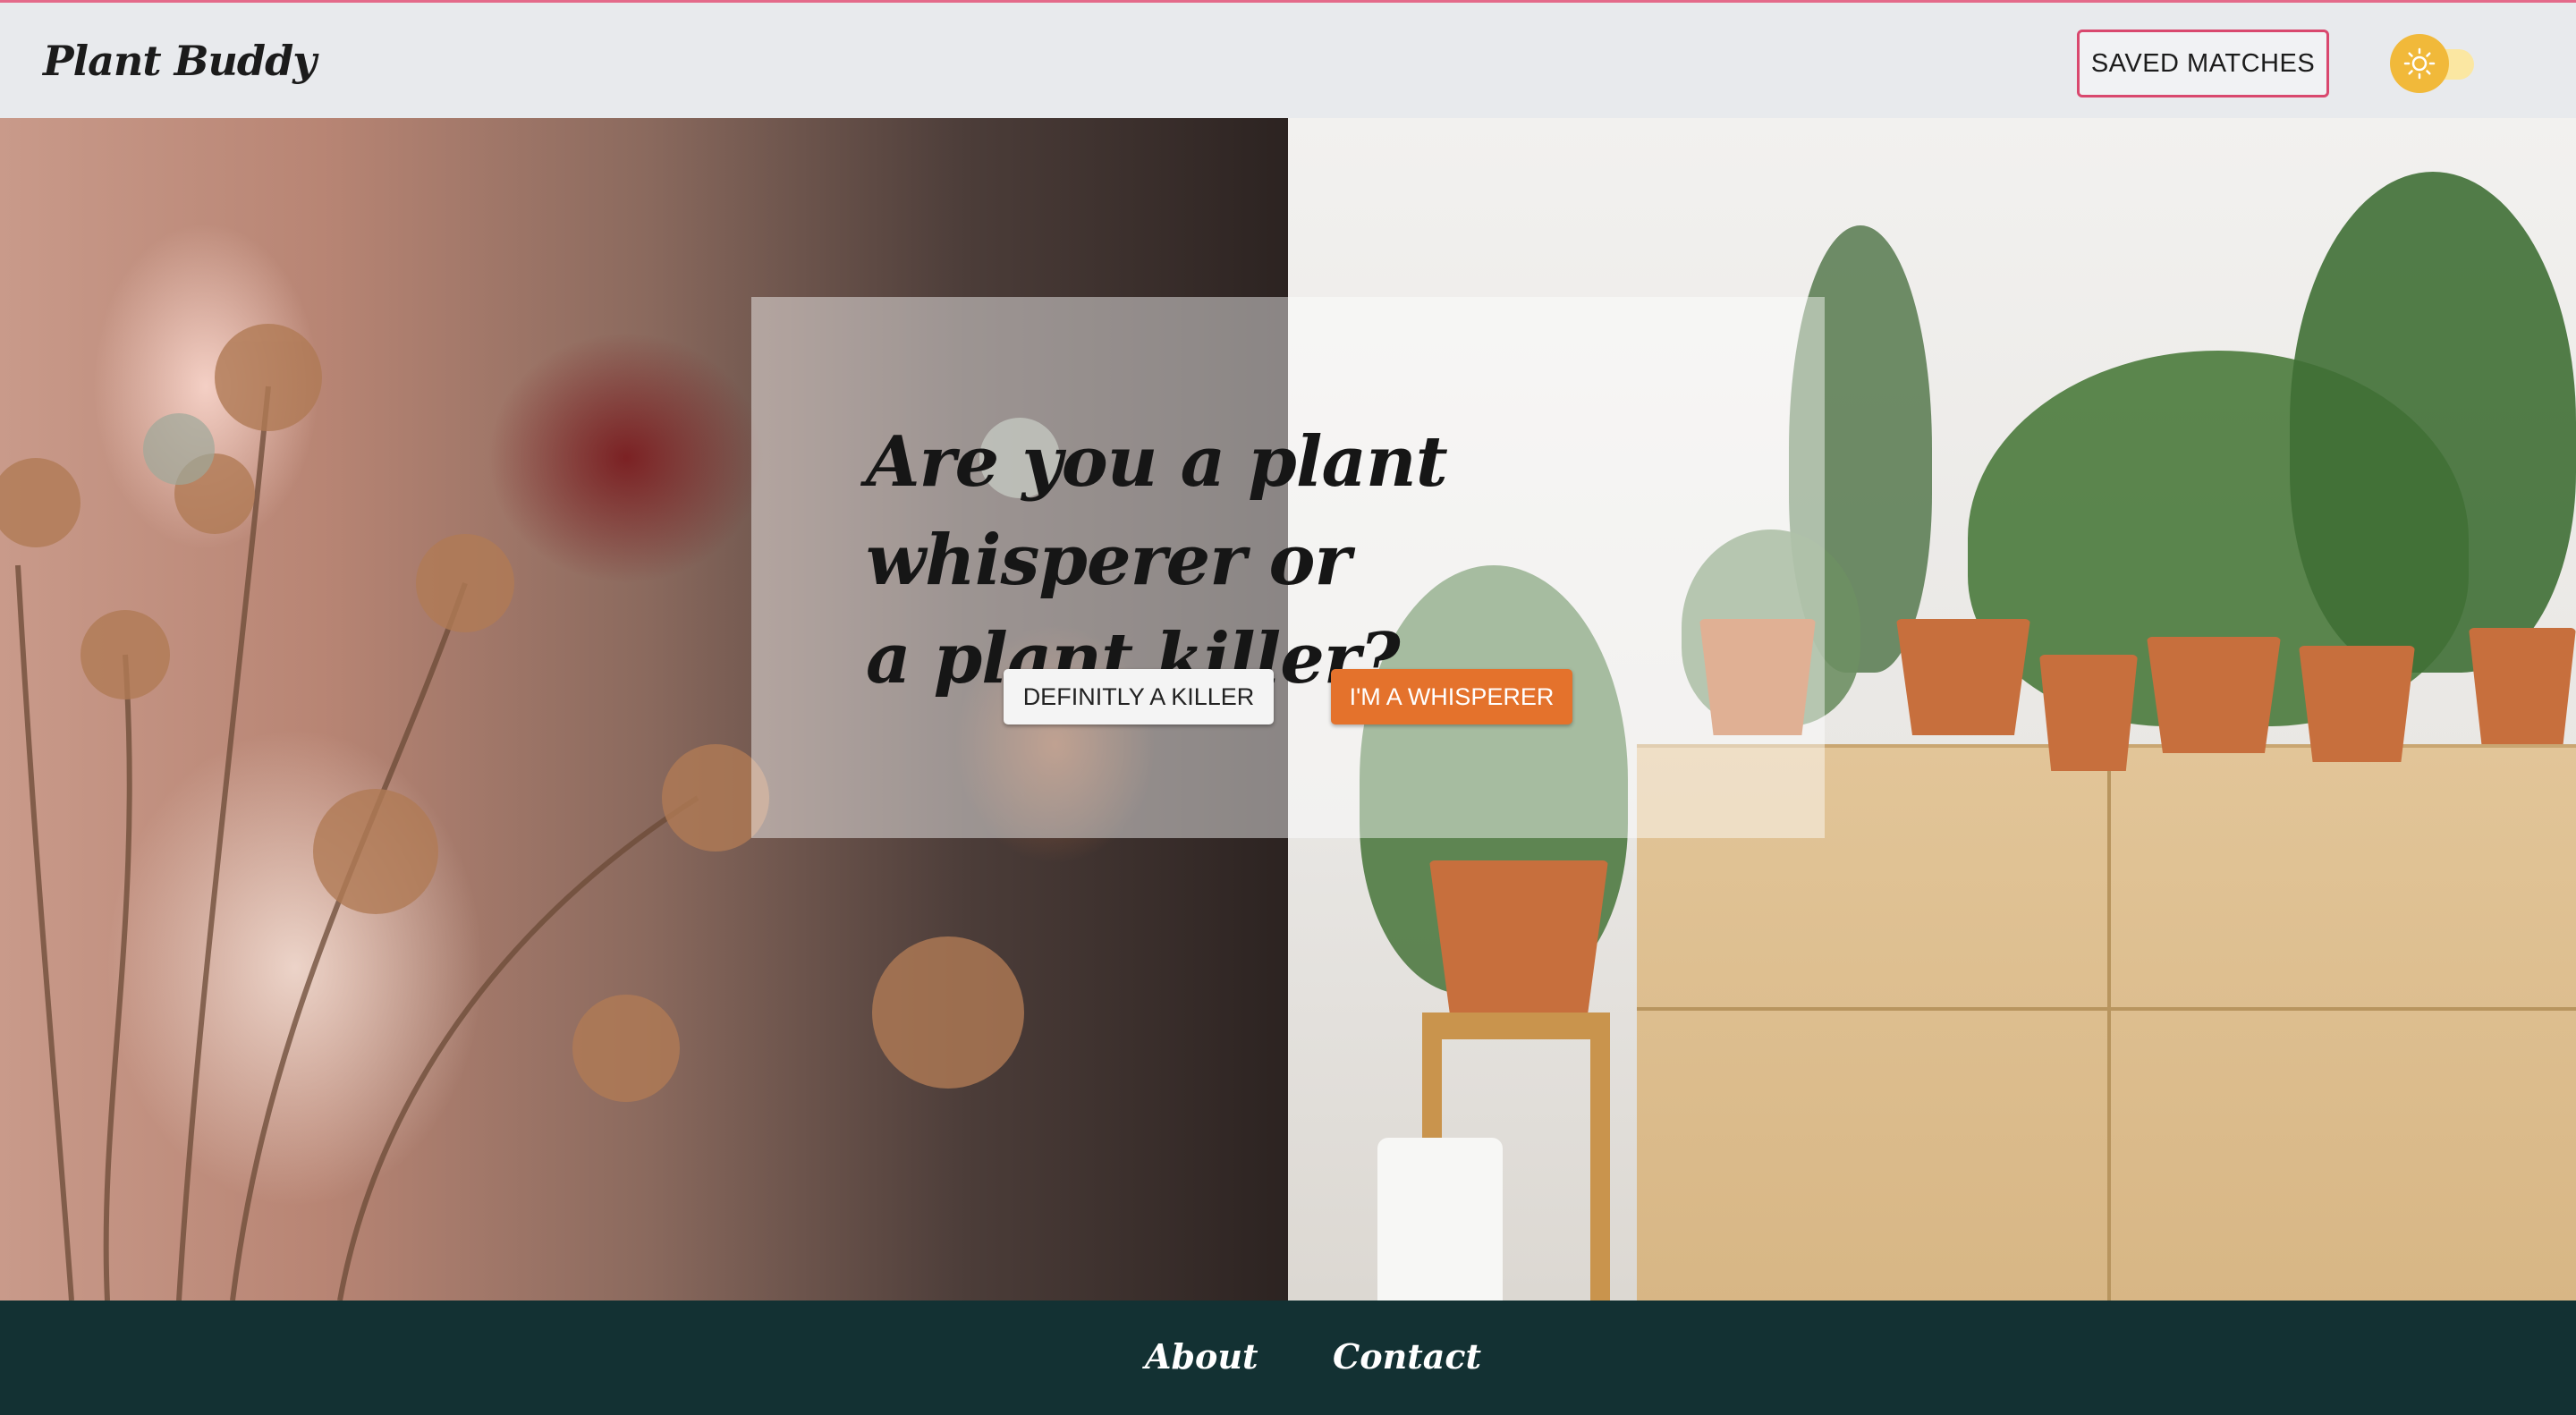 The height and width of the screenshot is (1415, 2576). What do you see at coordinates (180, 61) in the screenshot?
I see `app-logo: Plant Buddy` at bounding box center [180, 61].